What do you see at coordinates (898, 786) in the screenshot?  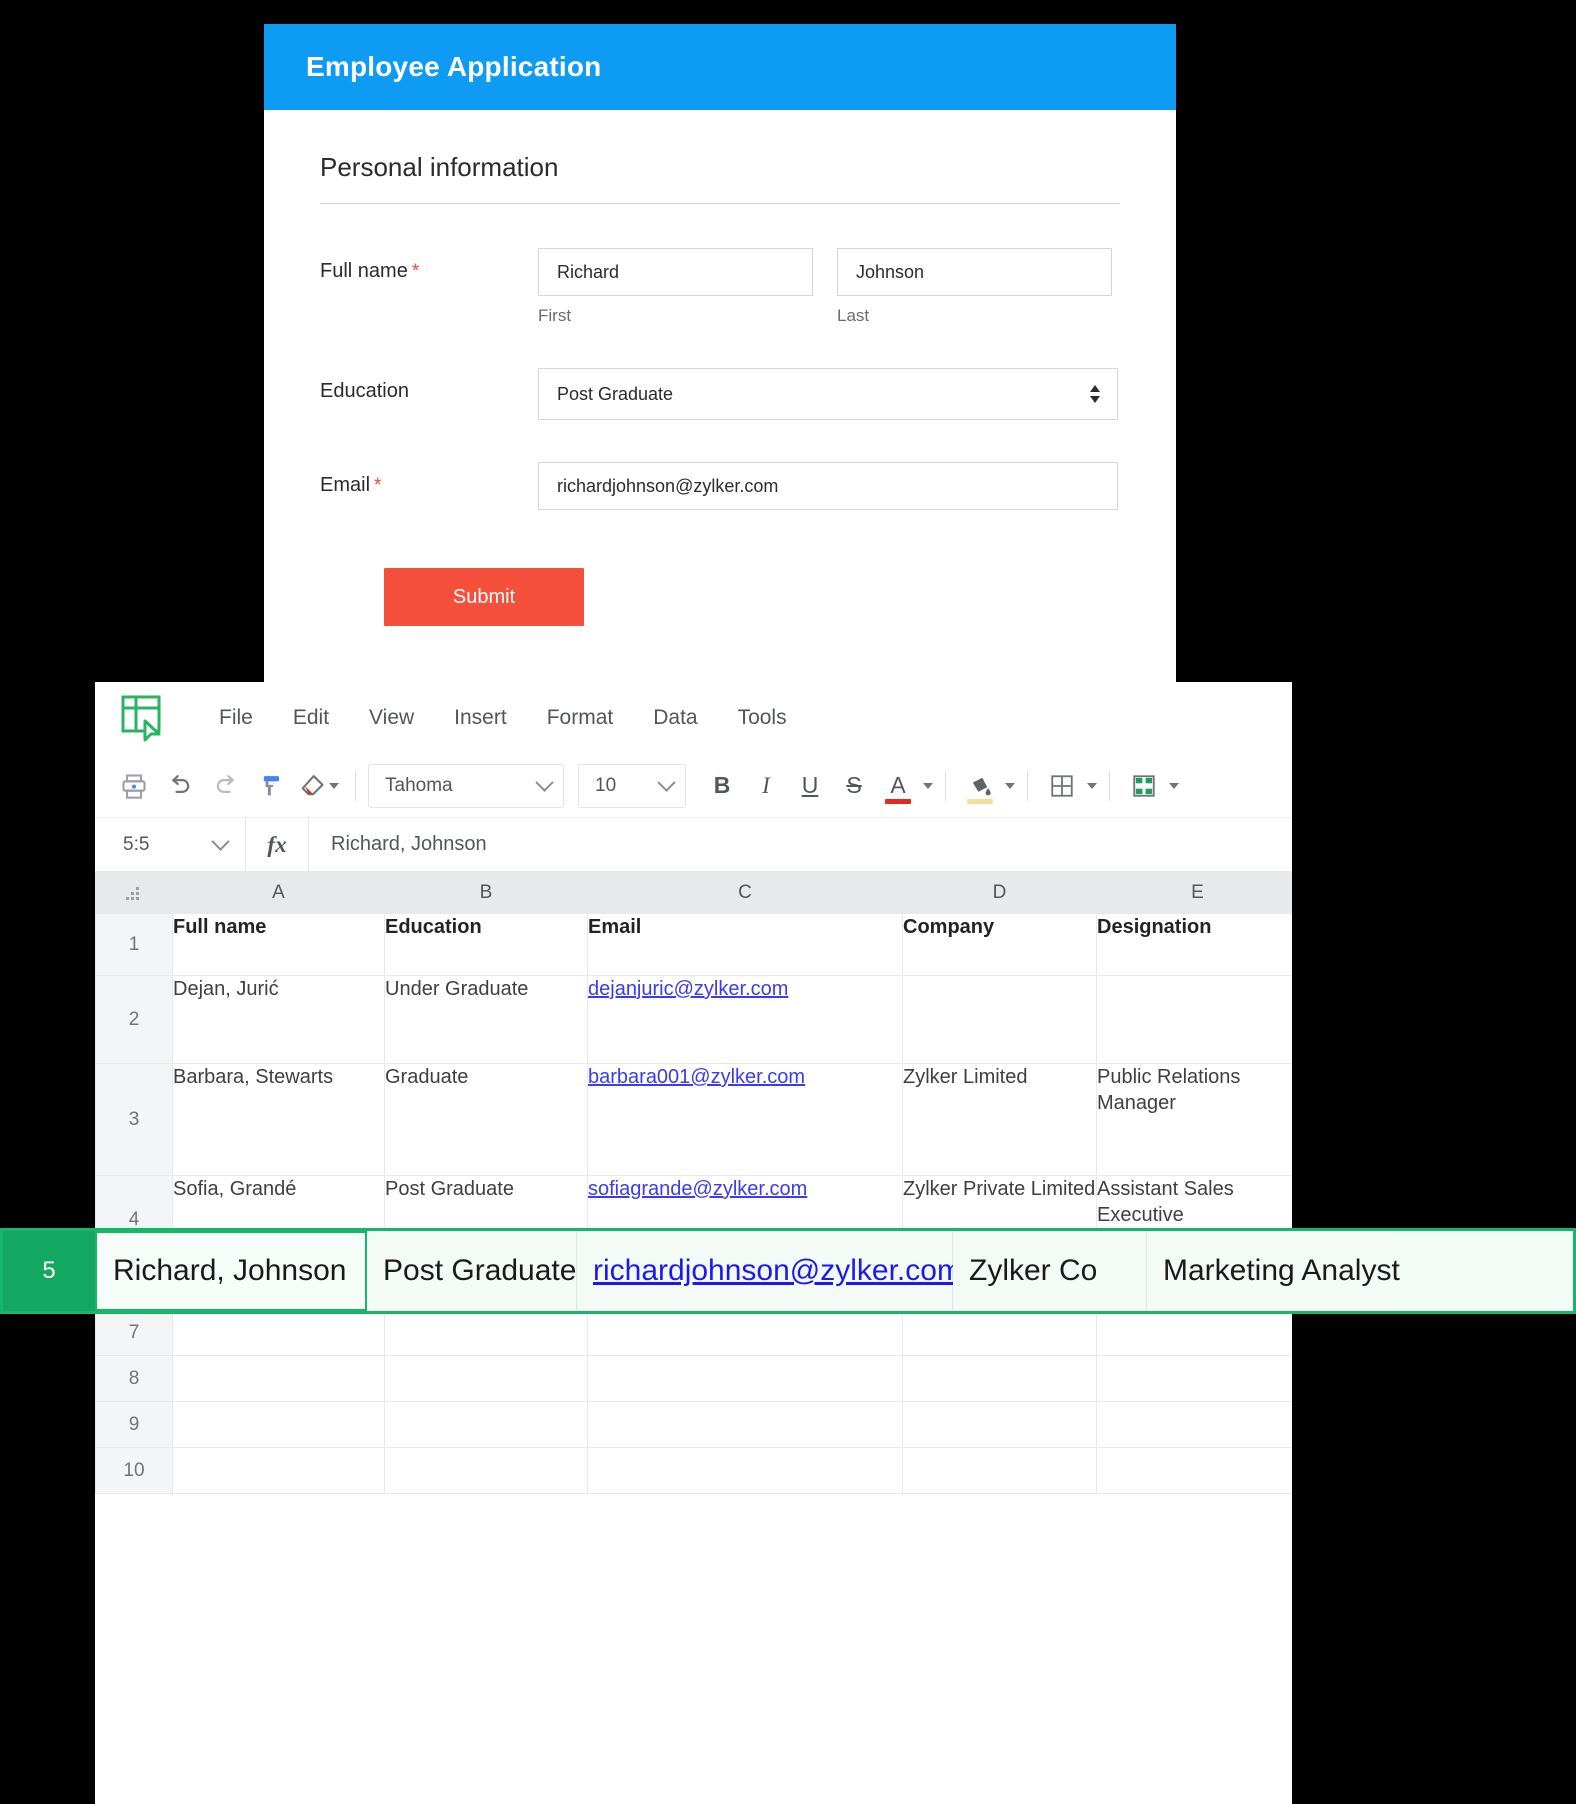 I see `text-color-button: A` at bounding box center [898, 786].